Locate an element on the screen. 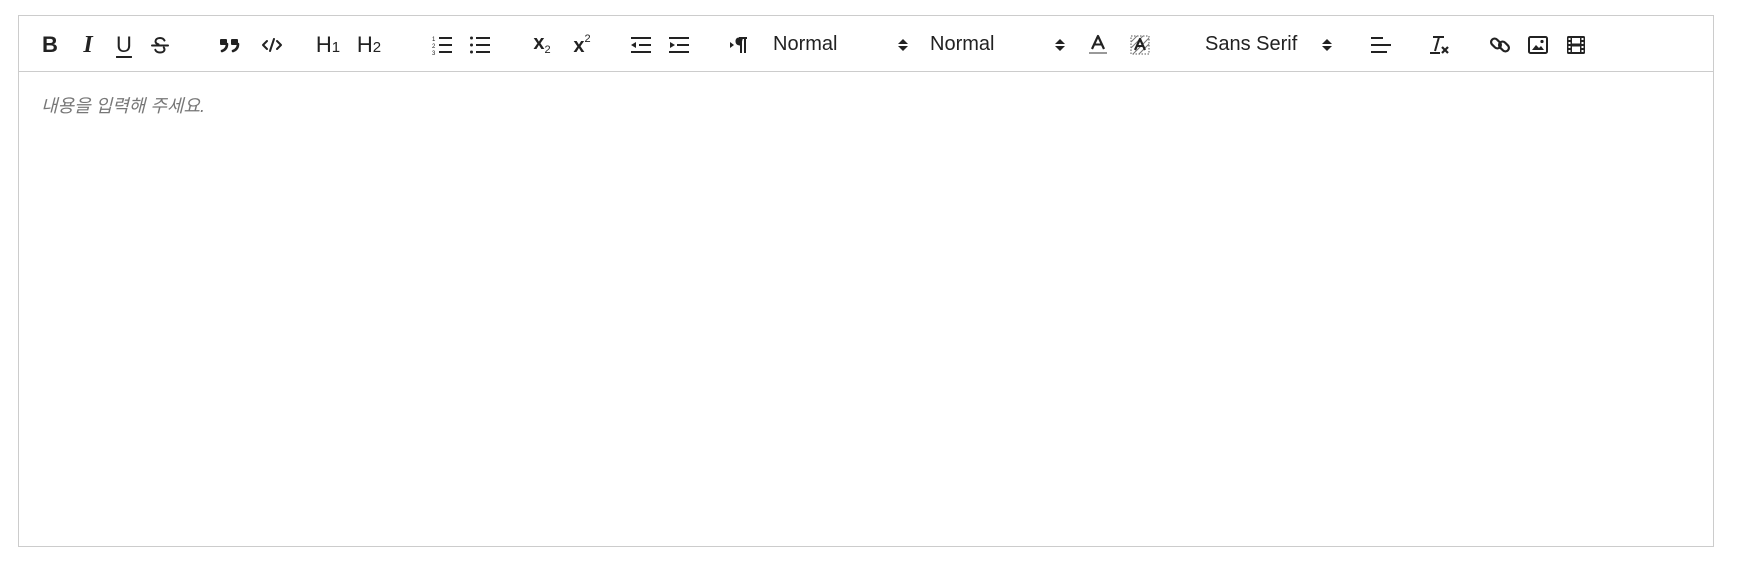 This screenshot has width=1742, height=575. header-2-button: H2 is located at coordinates (369, 44).